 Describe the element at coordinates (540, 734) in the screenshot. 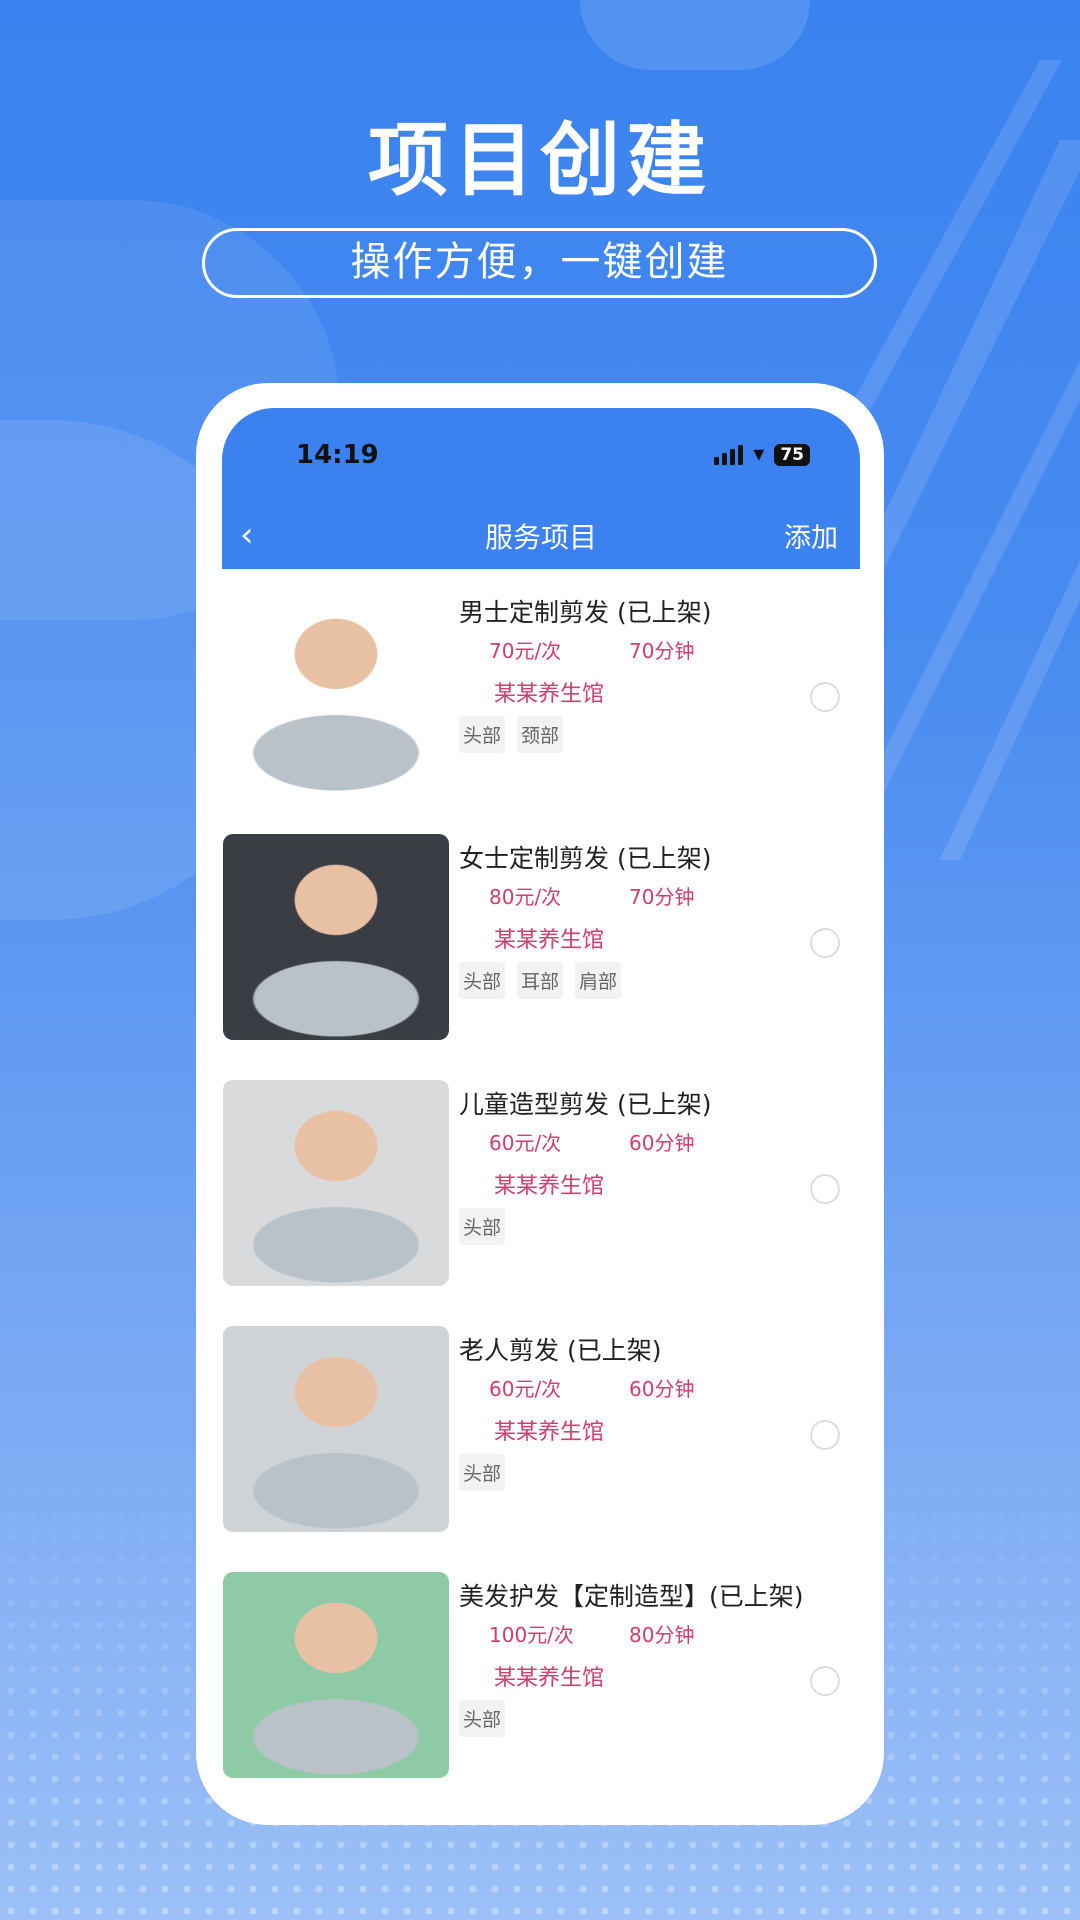

I see `tag: 颈部` at that location.